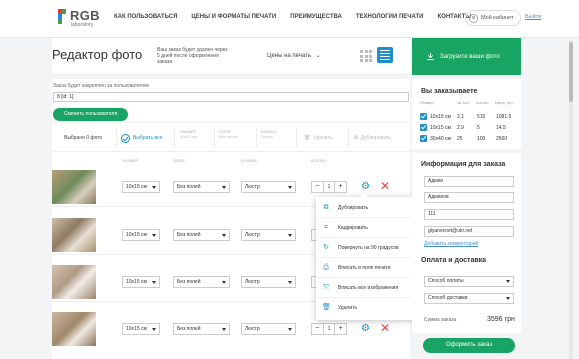 The image size is (579, 359). What do you see at coordinates (365, 228) in the screenshot?
I see `menu-item-crop: ⌗ Кадрировать` at bounding box center [365, 228].